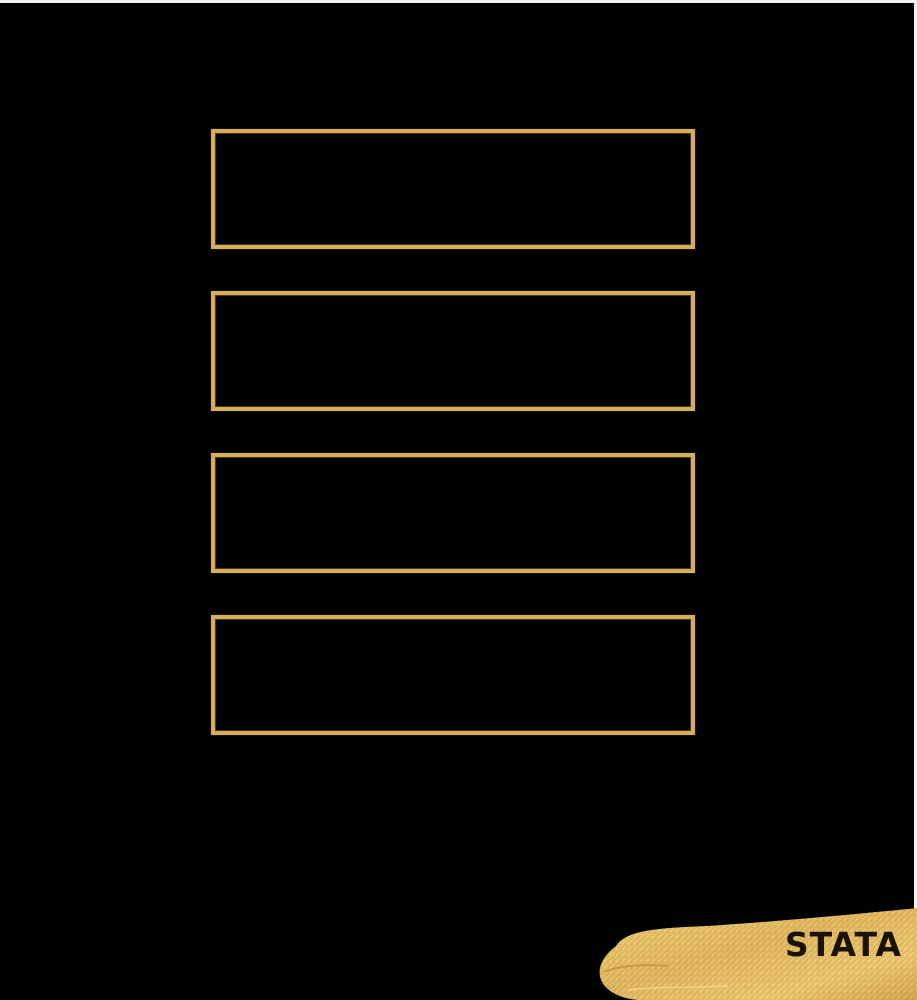 The image size is (917, 1000). I want to click on brand-label: STATA, so click(843, 944).